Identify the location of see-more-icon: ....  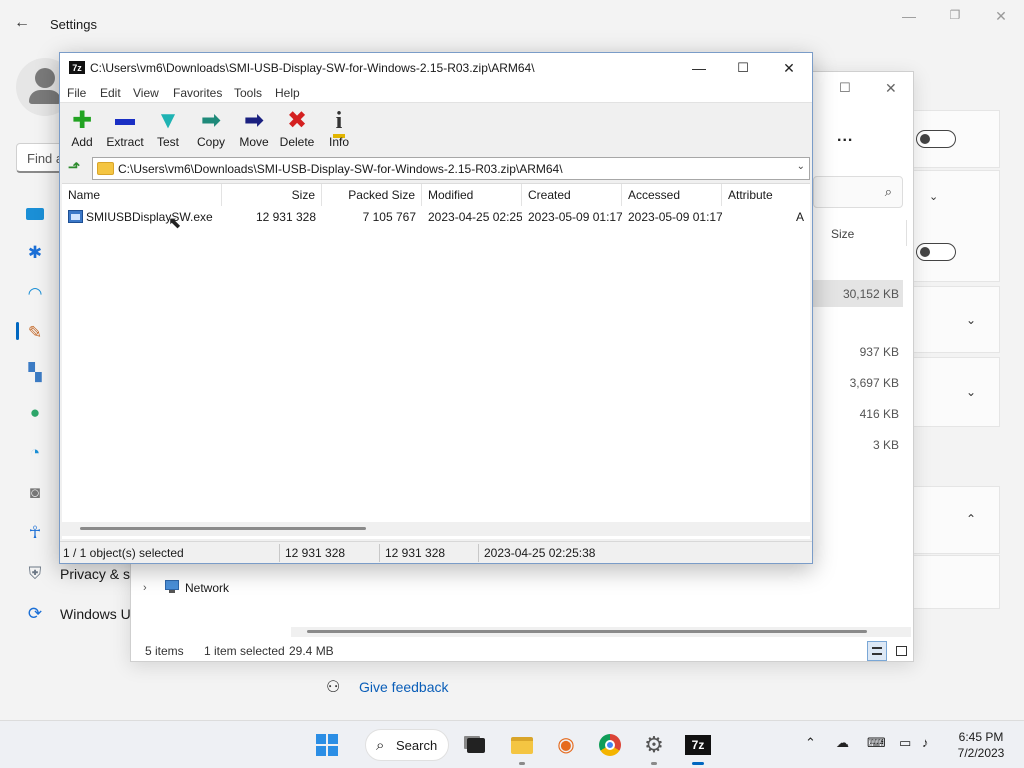
(845, 137).